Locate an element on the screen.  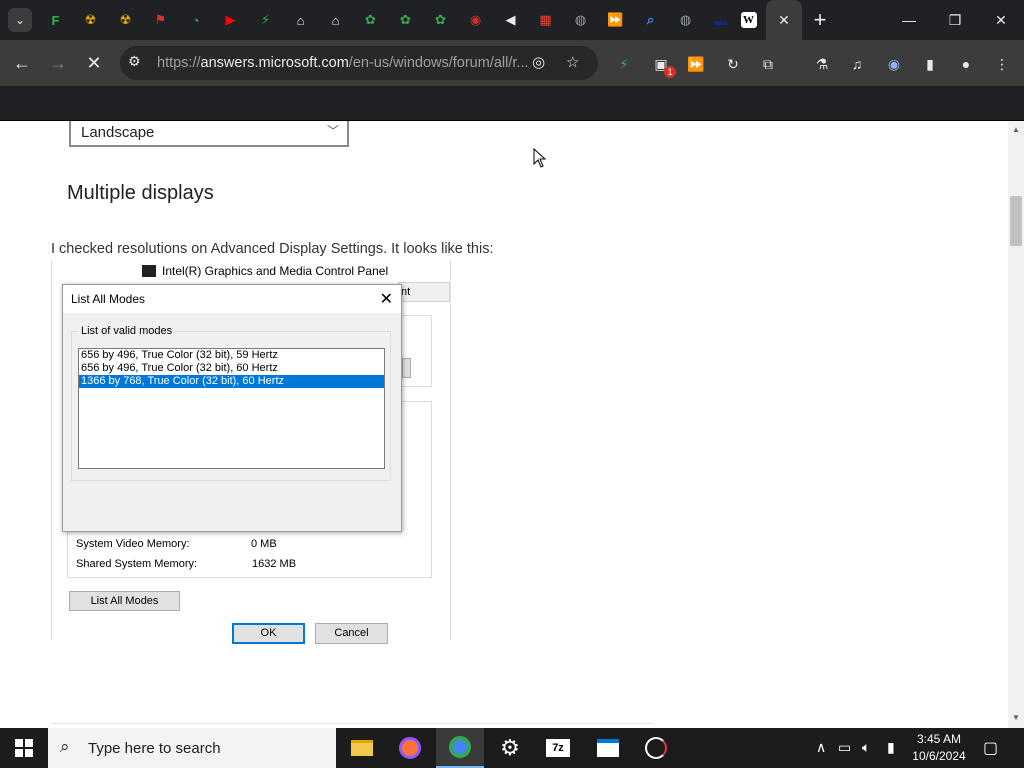
menu-kebab-icon: ⋮ is located at coordinates (1002, 64).